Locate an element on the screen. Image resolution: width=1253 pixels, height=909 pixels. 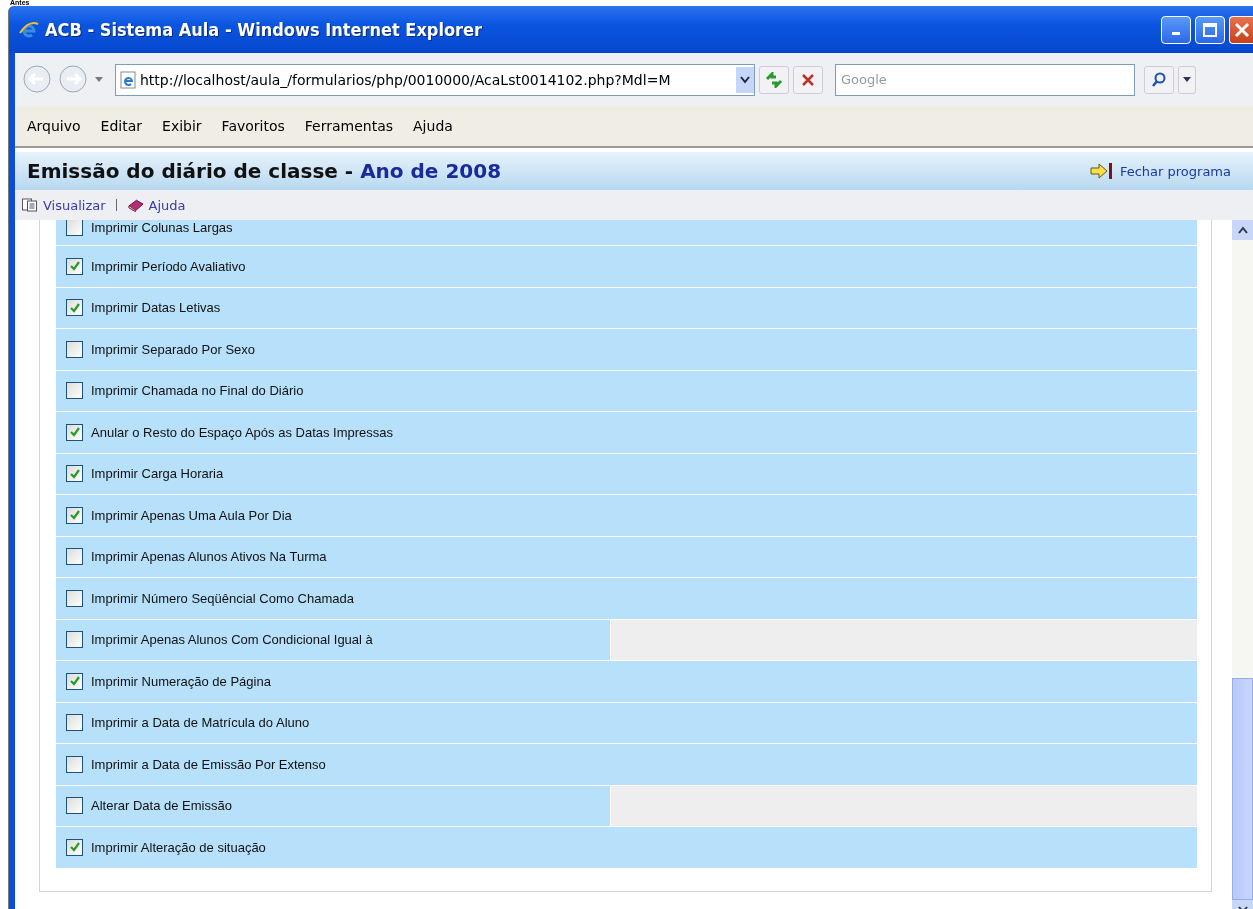
refresh-icon is located at coordinates (774, 79).